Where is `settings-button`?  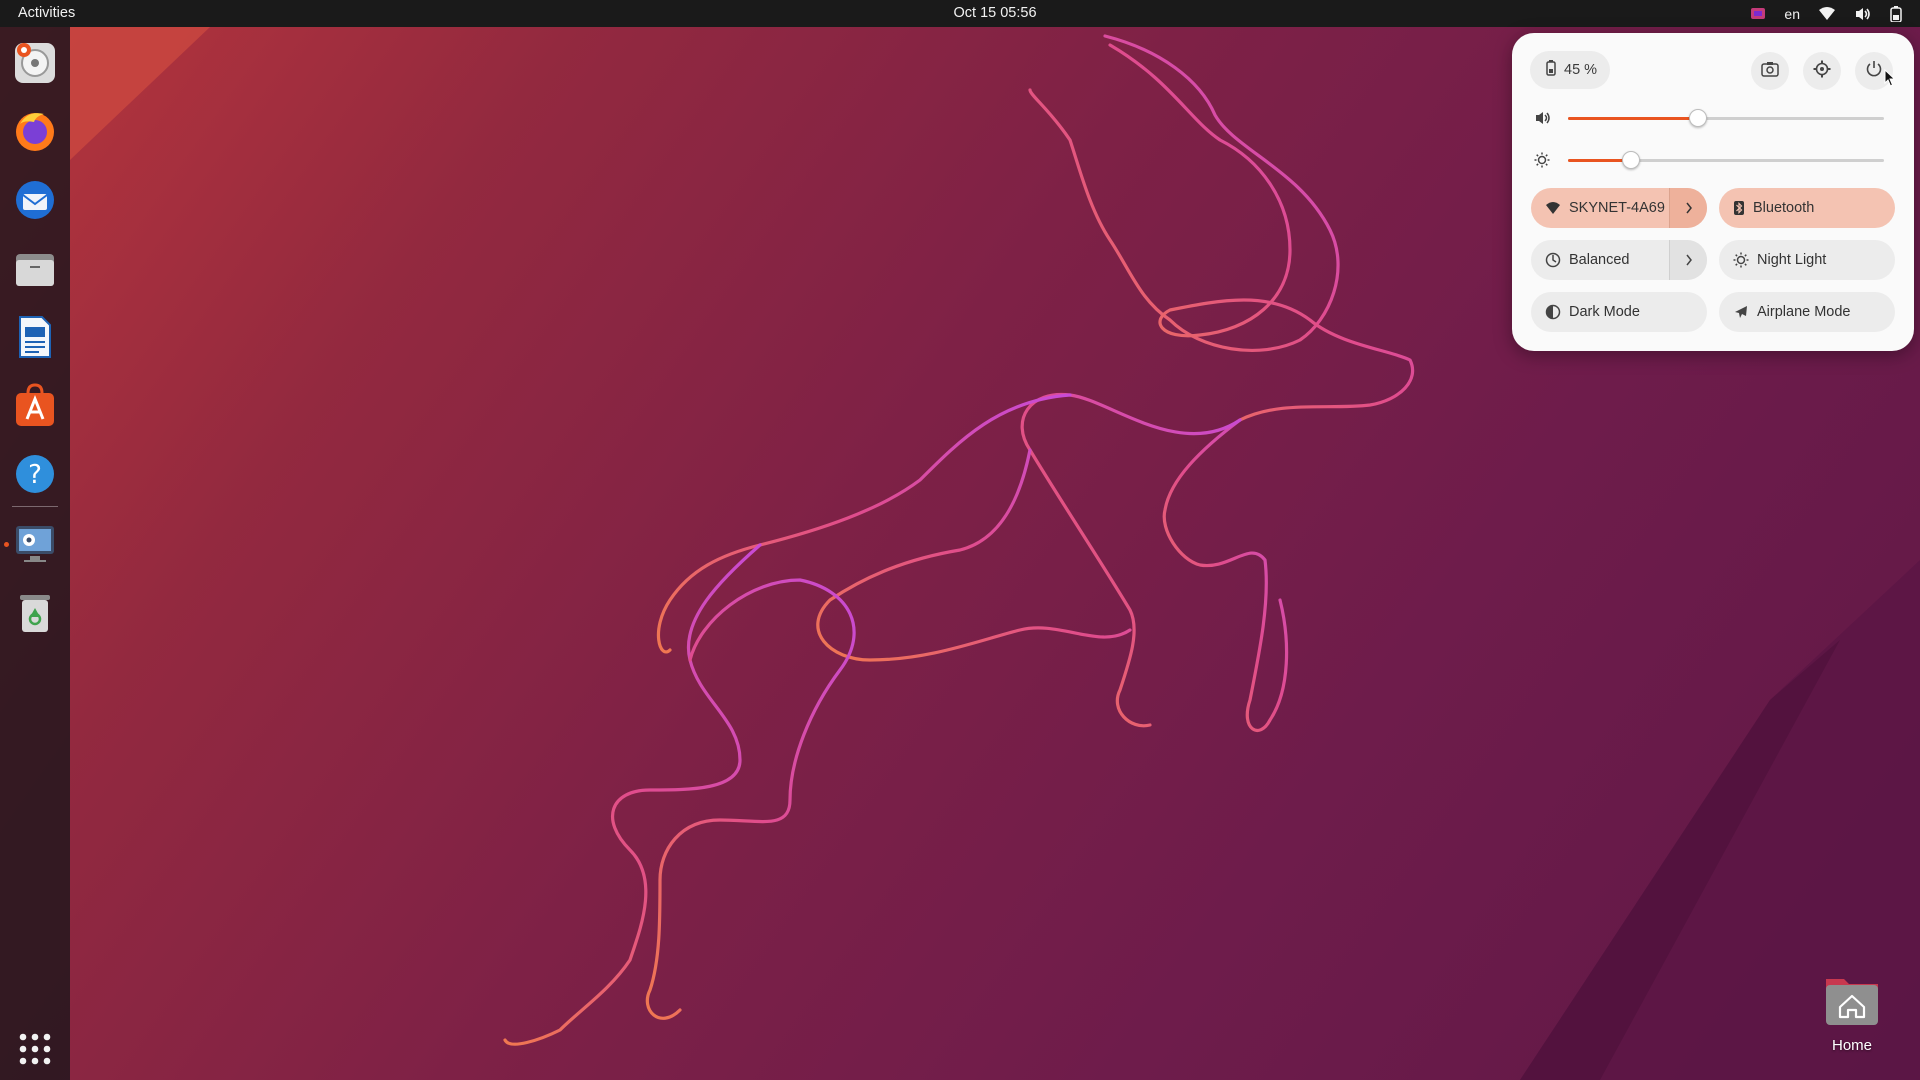
settings-button is located at coordinates (1822, 71).